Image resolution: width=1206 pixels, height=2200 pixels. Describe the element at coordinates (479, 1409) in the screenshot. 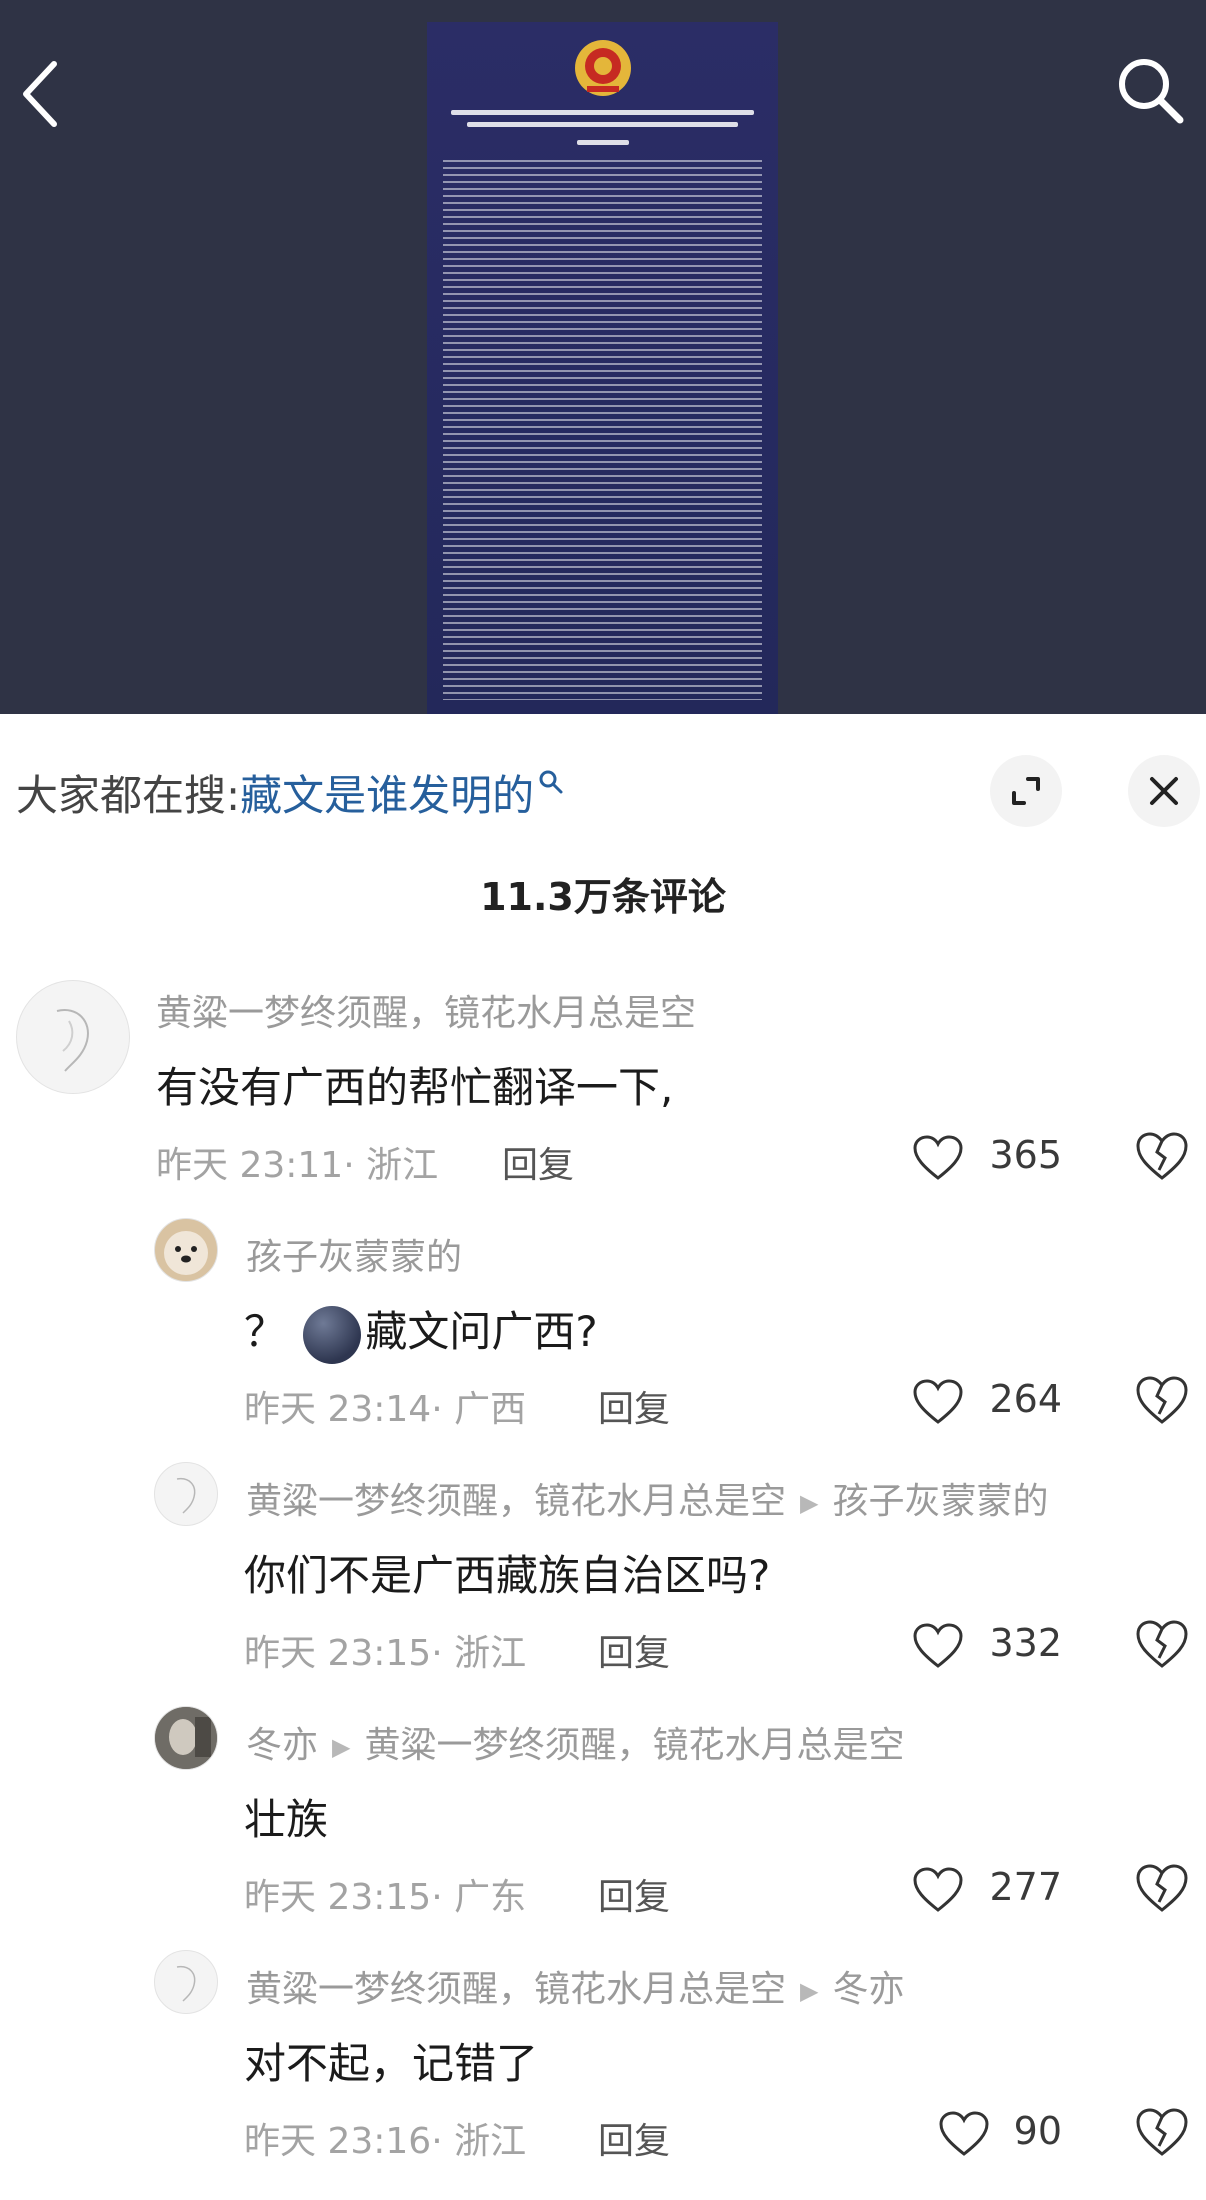

I see `comment-location: · 广西` at that location.